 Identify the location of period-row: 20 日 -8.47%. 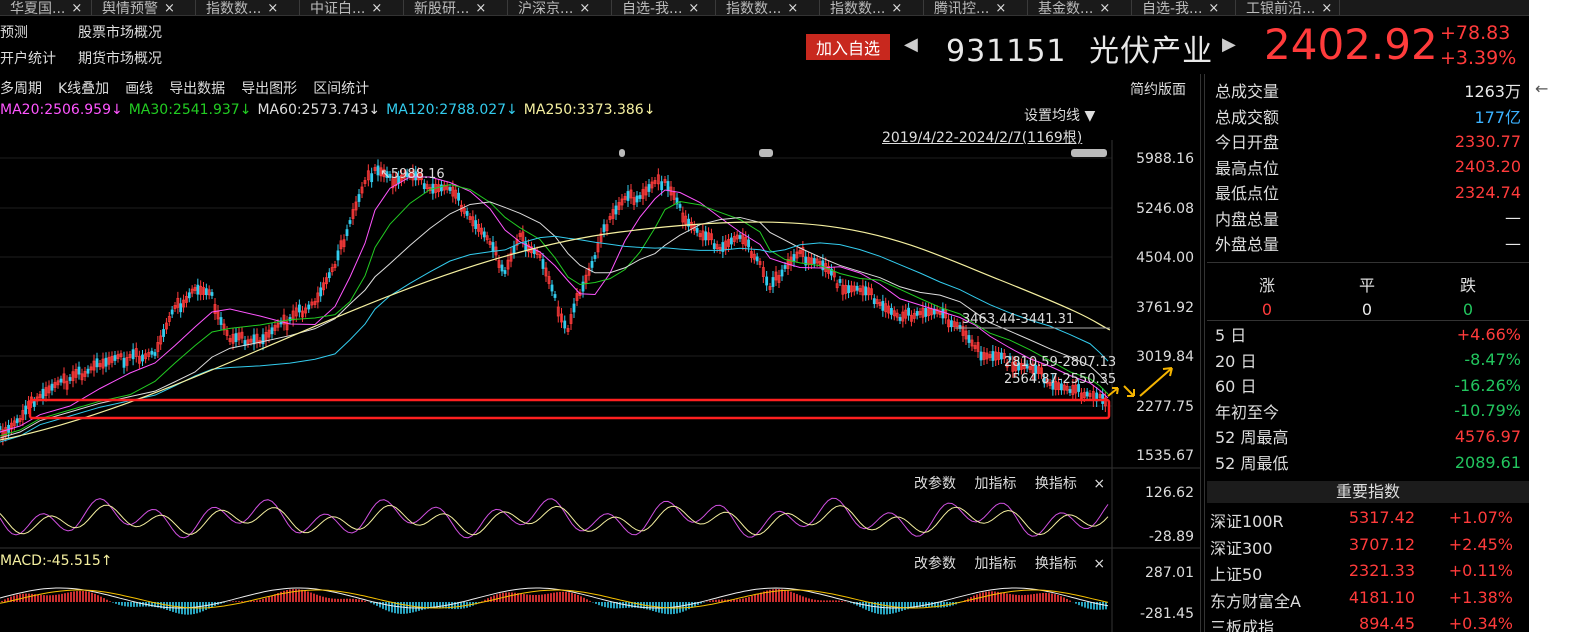
(1368, 360).